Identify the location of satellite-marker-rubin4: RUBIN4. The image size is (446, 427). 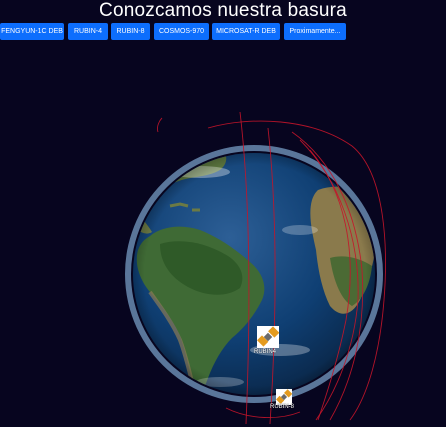
(268, 343).